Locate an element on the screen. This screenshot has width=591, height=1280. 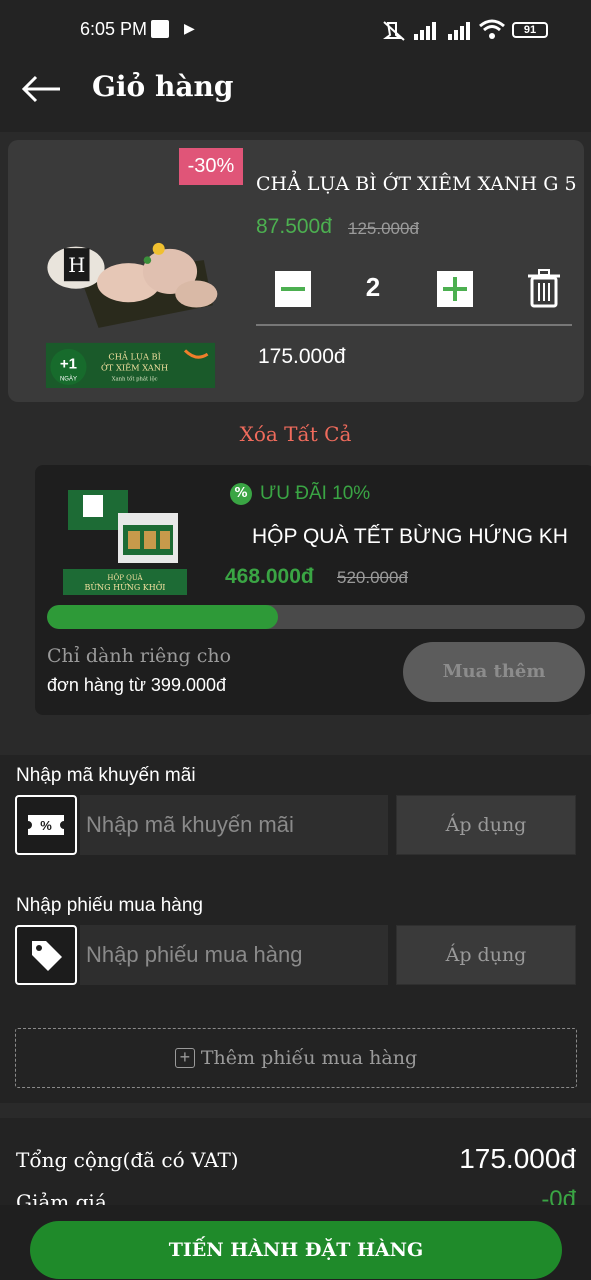
svg-text: ỚT XIÊM XANH is located at coordinates (134, 367).